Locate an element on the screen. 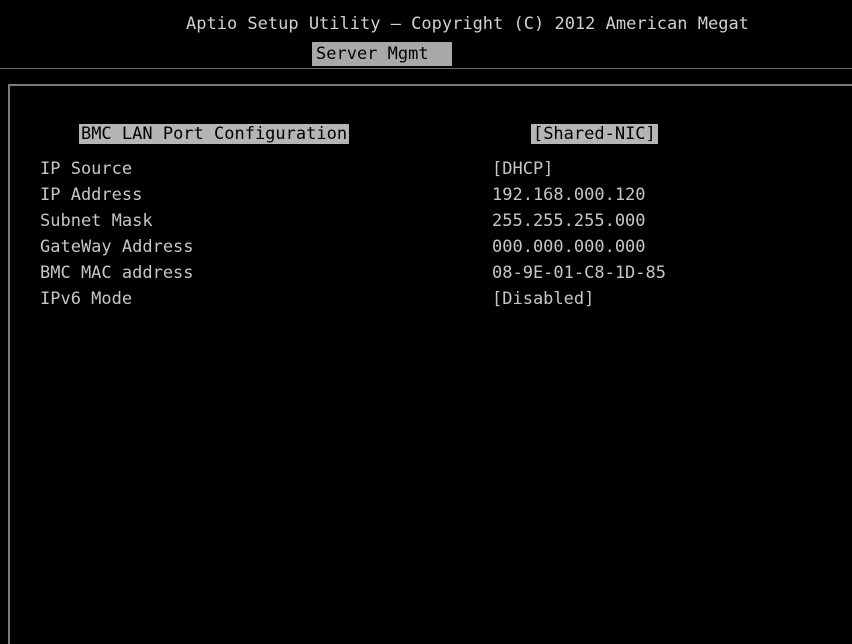  port-config-value: [Shared-NIC] is located at coordinates (594, 134).